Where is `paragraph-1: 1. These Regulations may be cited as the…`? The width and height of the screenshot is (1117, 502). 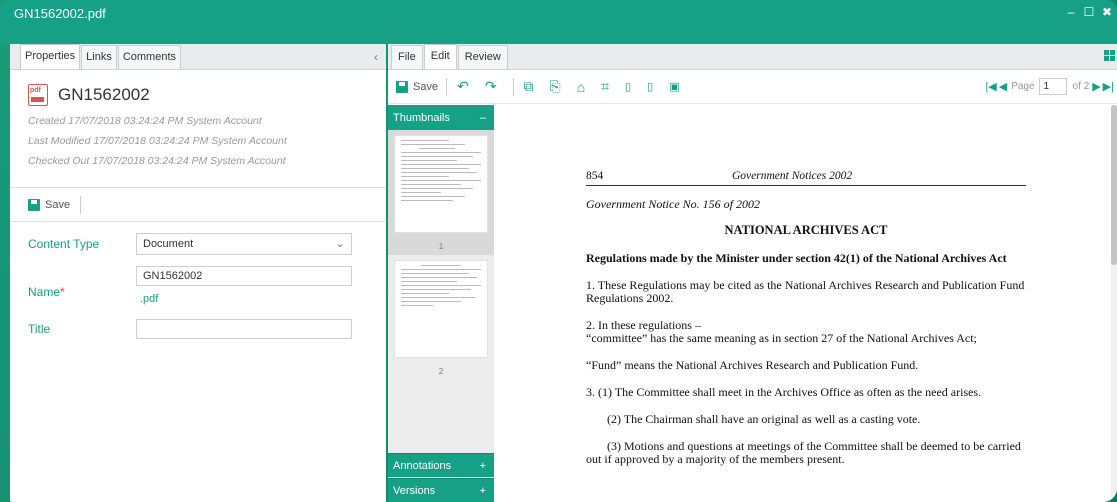
paragraph-1: 1. These Regulations may be cited as the… is located at coordinates (805, 291).